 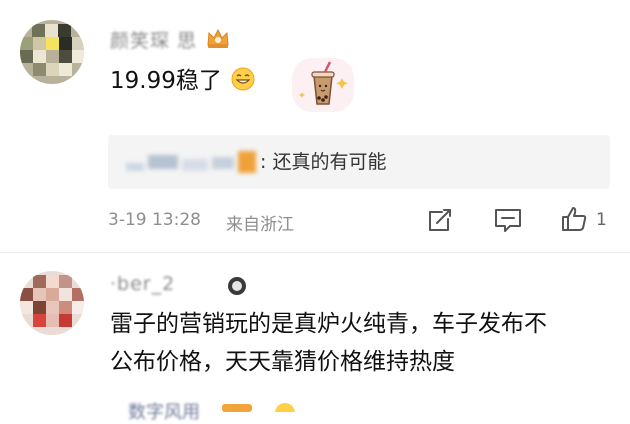 What do you see at coordinates (440, 220) in the screenshot?
I see `repost-icon` at bounding box center [440, 220].